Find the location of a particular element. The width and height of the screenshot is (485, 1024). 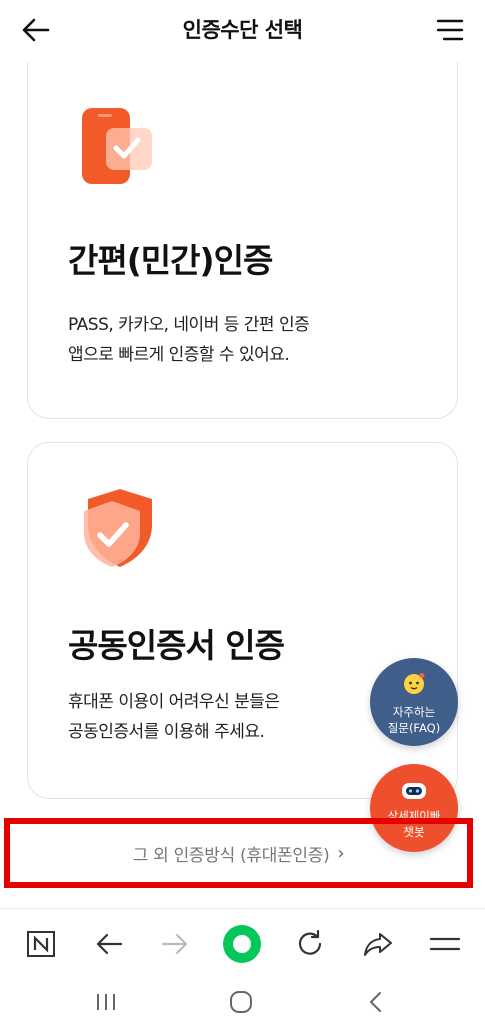

hamburger-menu-icon is located at coordinates (450, 30).